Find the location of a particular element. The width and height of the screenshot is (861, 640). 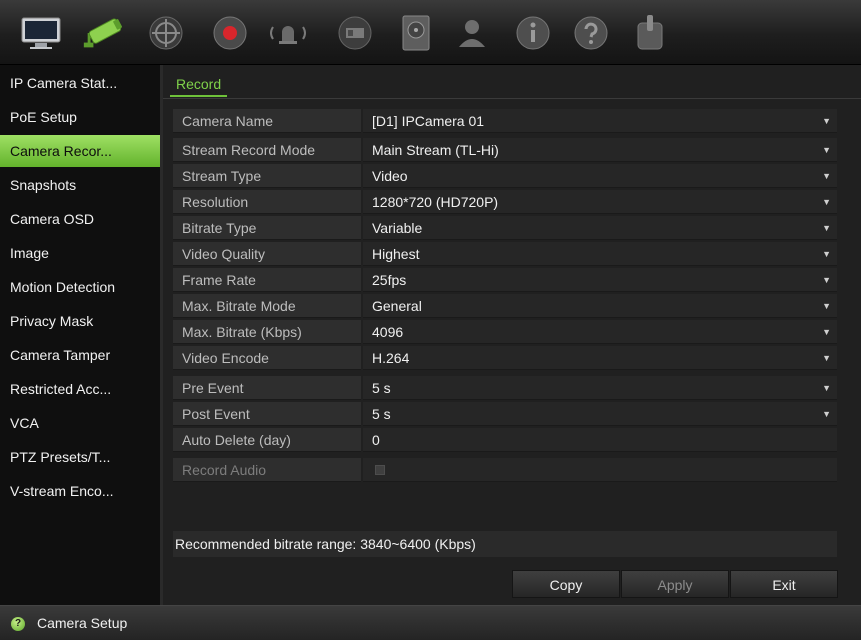

auto-delete-row: Auto Delete (day) 0 is located at coordinates (505, 440).